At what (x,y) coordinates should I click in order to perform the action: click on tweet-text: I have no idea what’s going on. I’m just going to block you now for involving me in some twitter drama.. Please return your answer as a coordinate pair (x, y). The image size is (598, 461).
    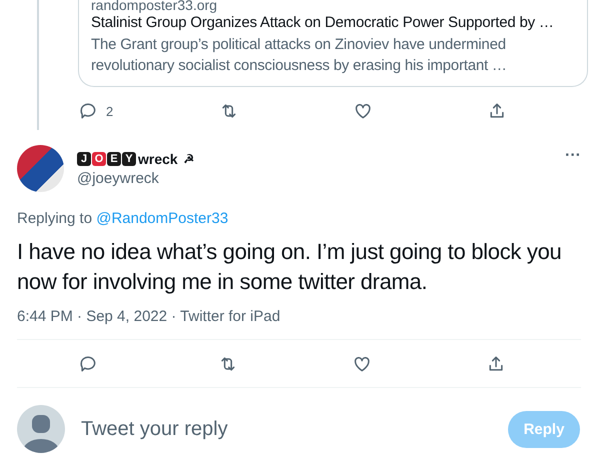
    Looking at the image, I should click on (289, 267).